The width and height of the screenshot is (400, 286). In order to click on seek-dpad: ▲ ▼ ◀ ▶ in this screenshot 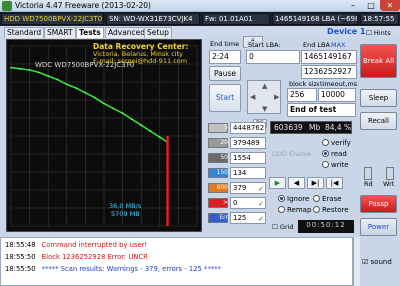, I will do `click(264, 97)`.